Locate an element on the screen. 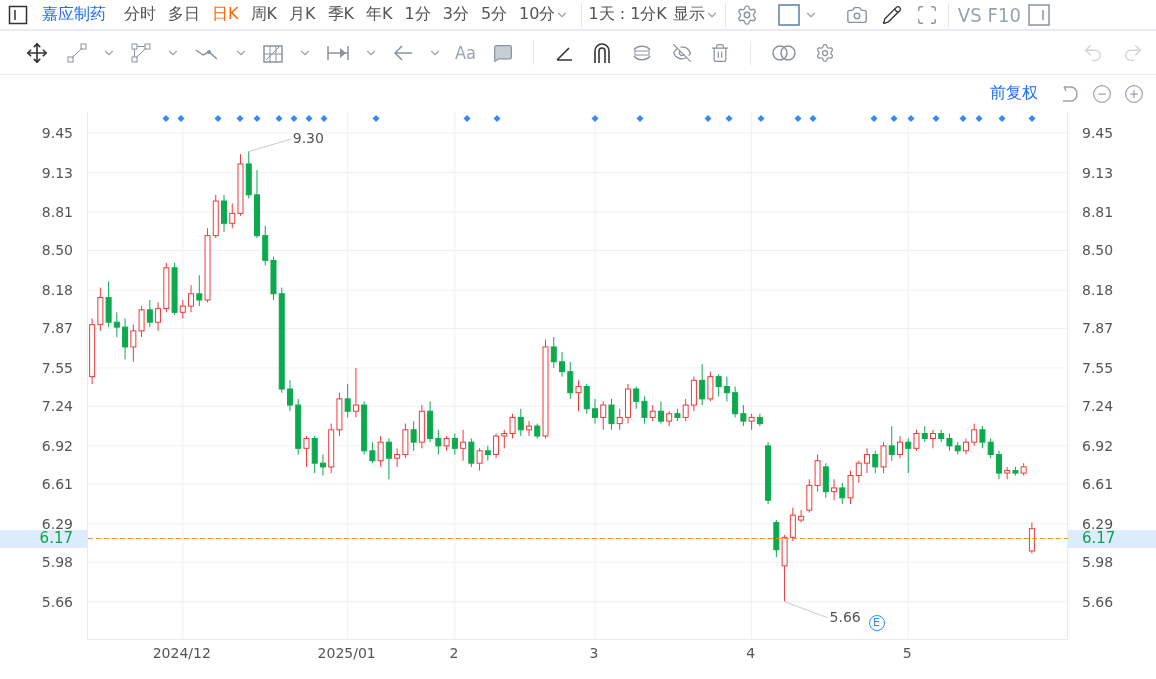 The image size is (1156, 679). period-tab: 多日 is located at coordinates (184, 14).